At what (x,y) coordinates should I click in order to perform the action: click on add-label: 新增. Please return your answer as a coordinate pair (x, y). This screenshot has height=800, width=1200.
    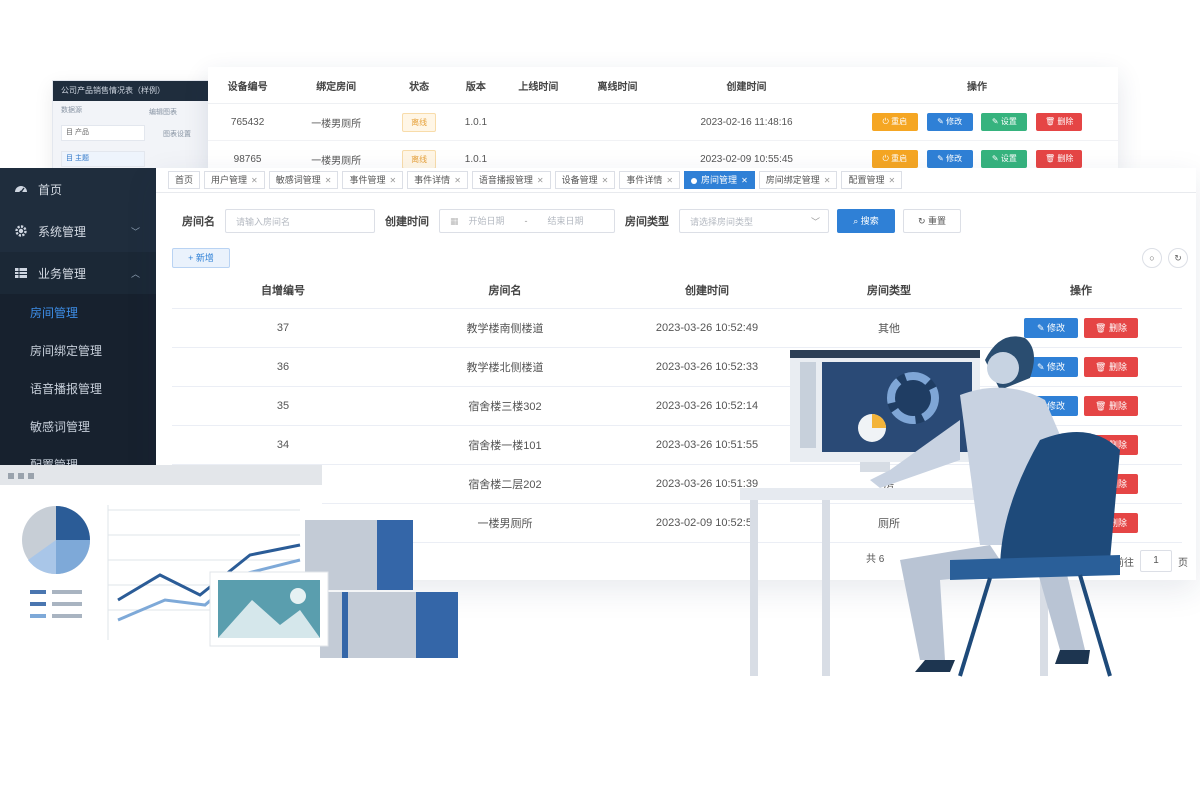
    Looking at the image, I should click on (204, 258).